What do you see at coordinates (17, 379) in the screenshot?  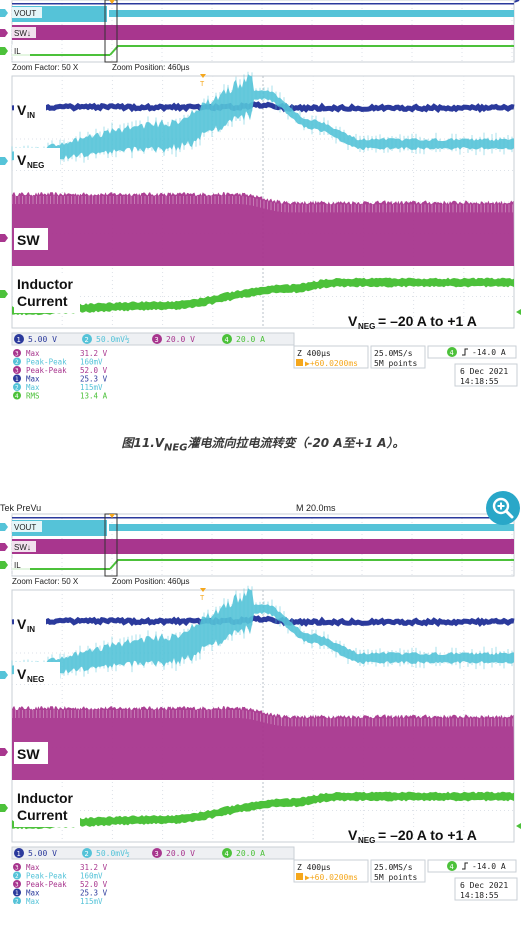 I see `measurement-channel: 1` at bounding box center [17, 379].